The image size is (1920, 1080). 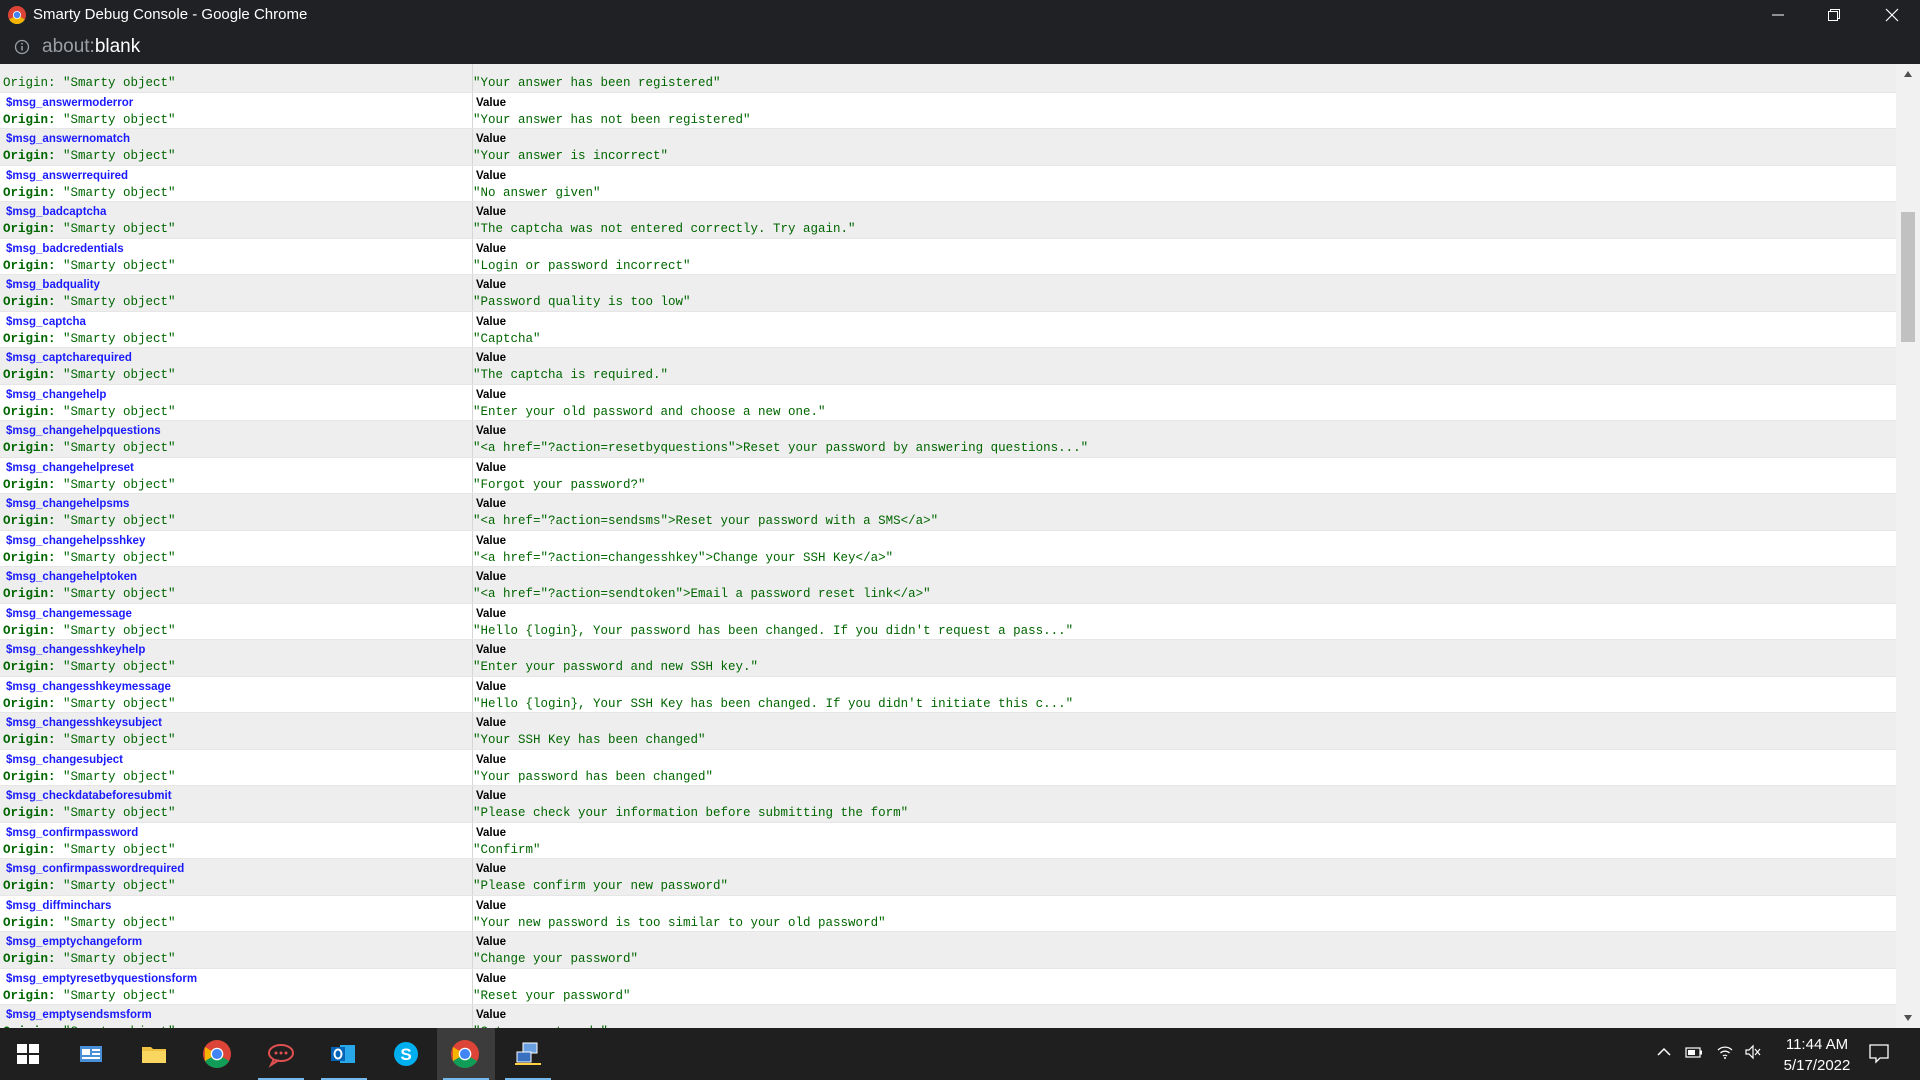 I want to click on taskbar-skype: S, so click(x=407, y=1054).